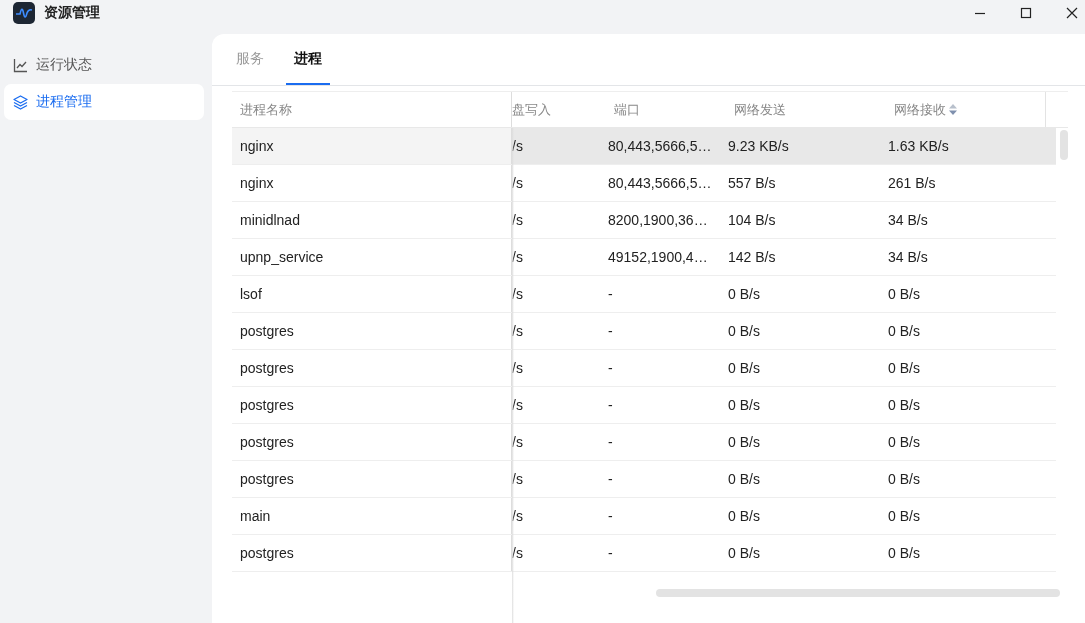  What do you see at coordinates (752, 220) in the screenshot?
I see `table-cell: 104 B/s` at bounding box center [752, 220].